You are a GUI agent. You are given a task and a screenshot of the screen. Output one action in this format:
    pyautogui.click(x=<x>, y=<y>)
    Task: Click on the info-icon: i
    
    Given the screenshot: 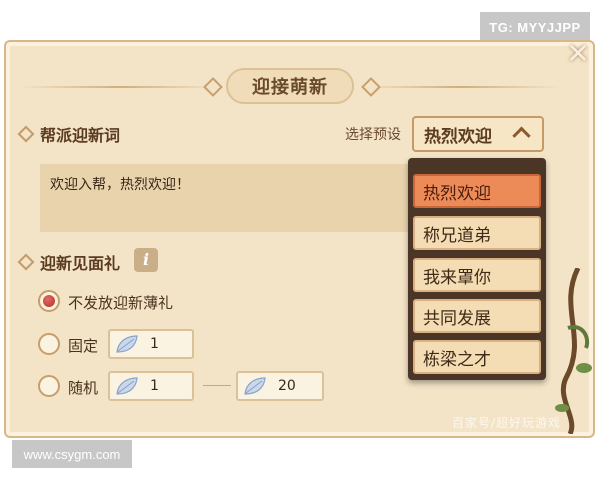 What is the action you would take?
    pyautogui.click(x=146, y=260)
    